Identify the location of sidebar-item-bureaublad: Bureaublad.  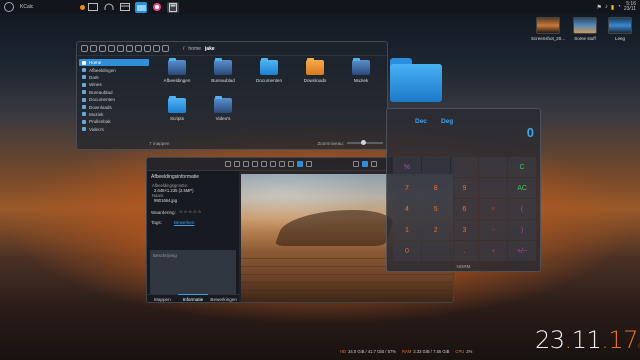
(114, 92).